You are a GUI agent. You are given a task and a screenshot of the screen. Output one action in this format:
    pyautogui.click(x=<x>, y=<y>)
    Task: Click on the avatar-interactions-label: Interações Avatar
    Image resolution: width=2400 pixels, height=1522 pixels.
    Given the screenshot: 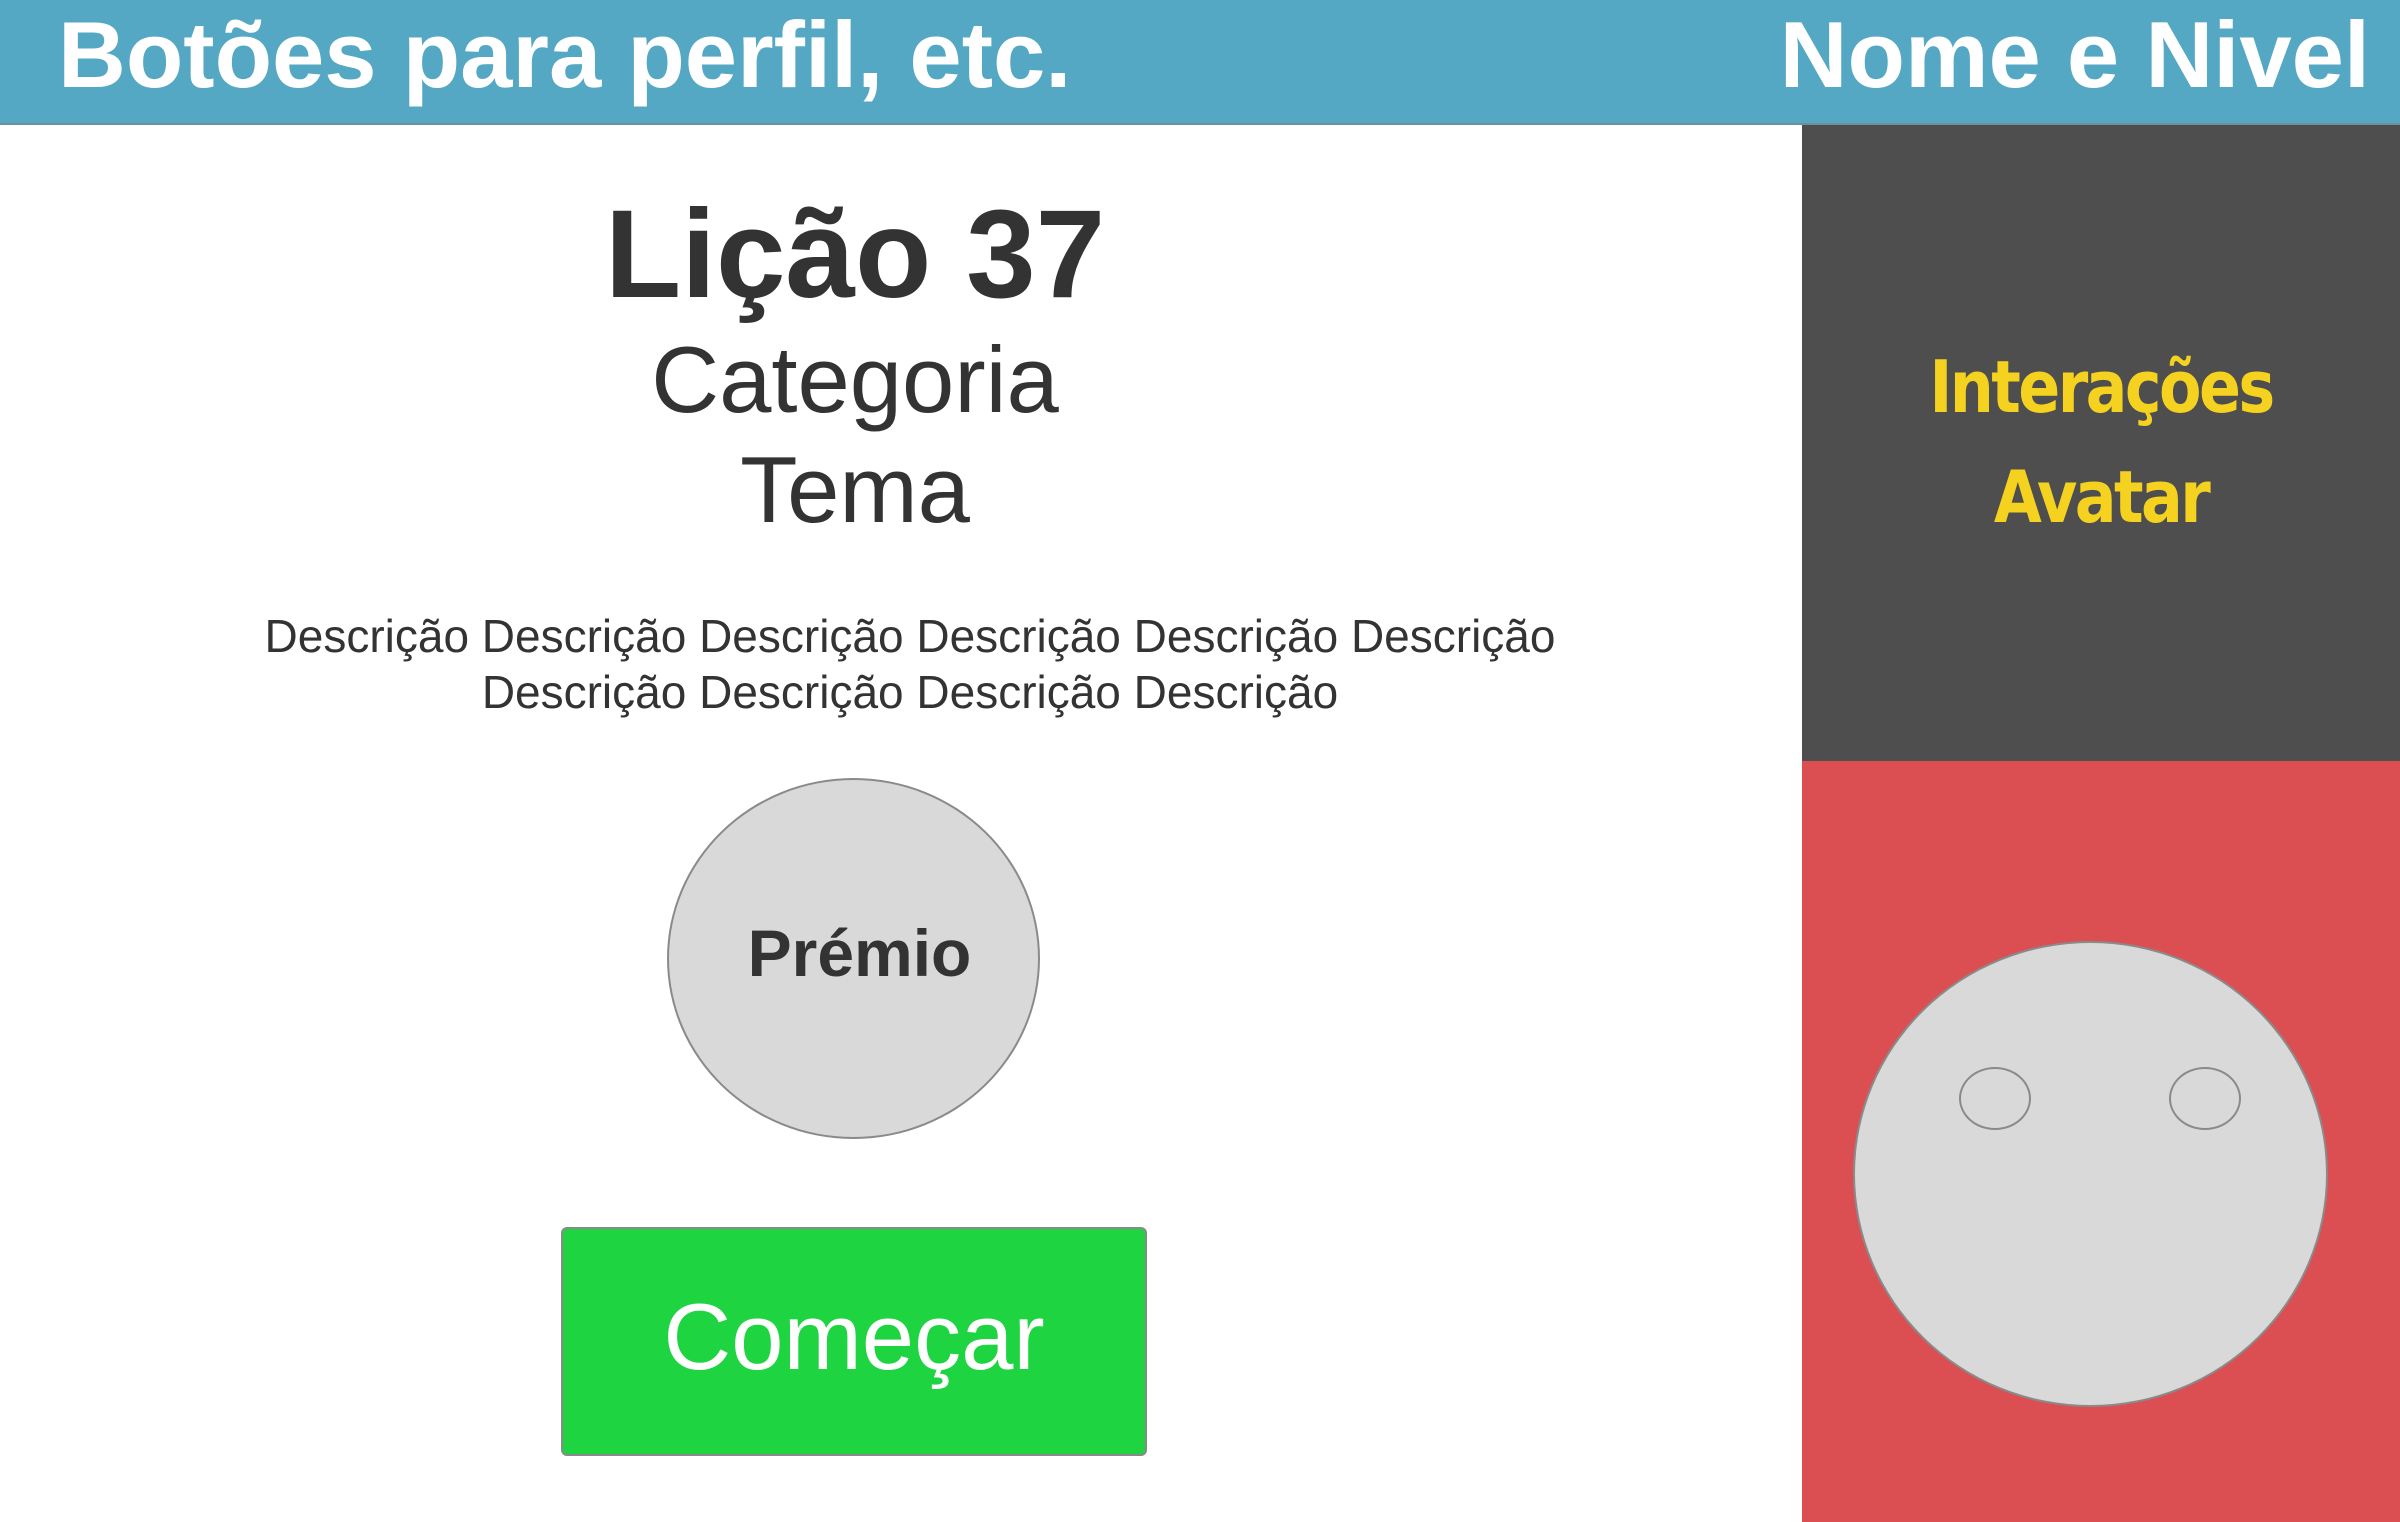 What is the action you would take?
    pyautogui.click(x=2101, y=442)
    